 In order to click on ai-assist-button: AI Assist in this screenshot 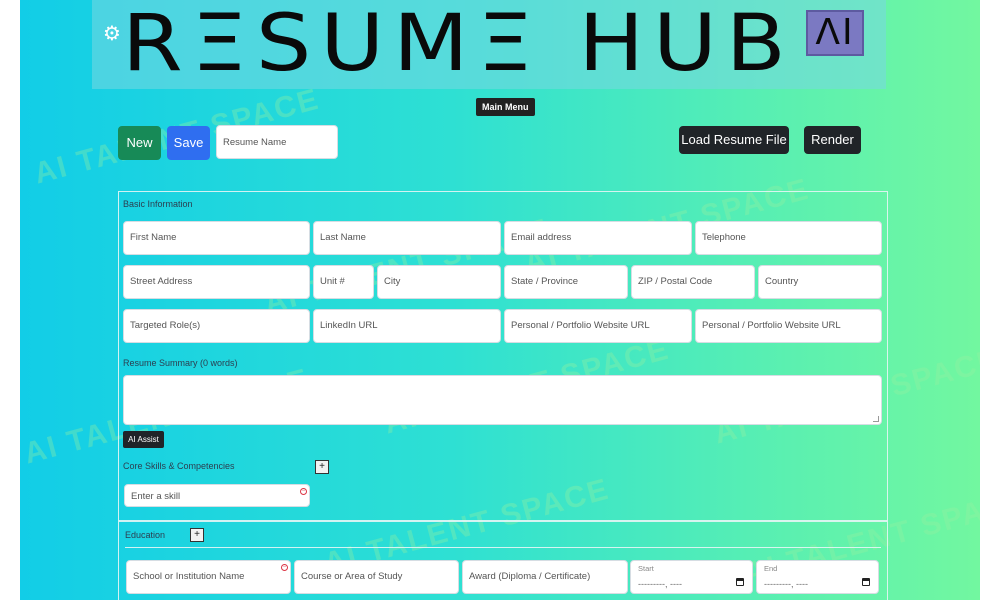, I will do `click(143, 439)`.